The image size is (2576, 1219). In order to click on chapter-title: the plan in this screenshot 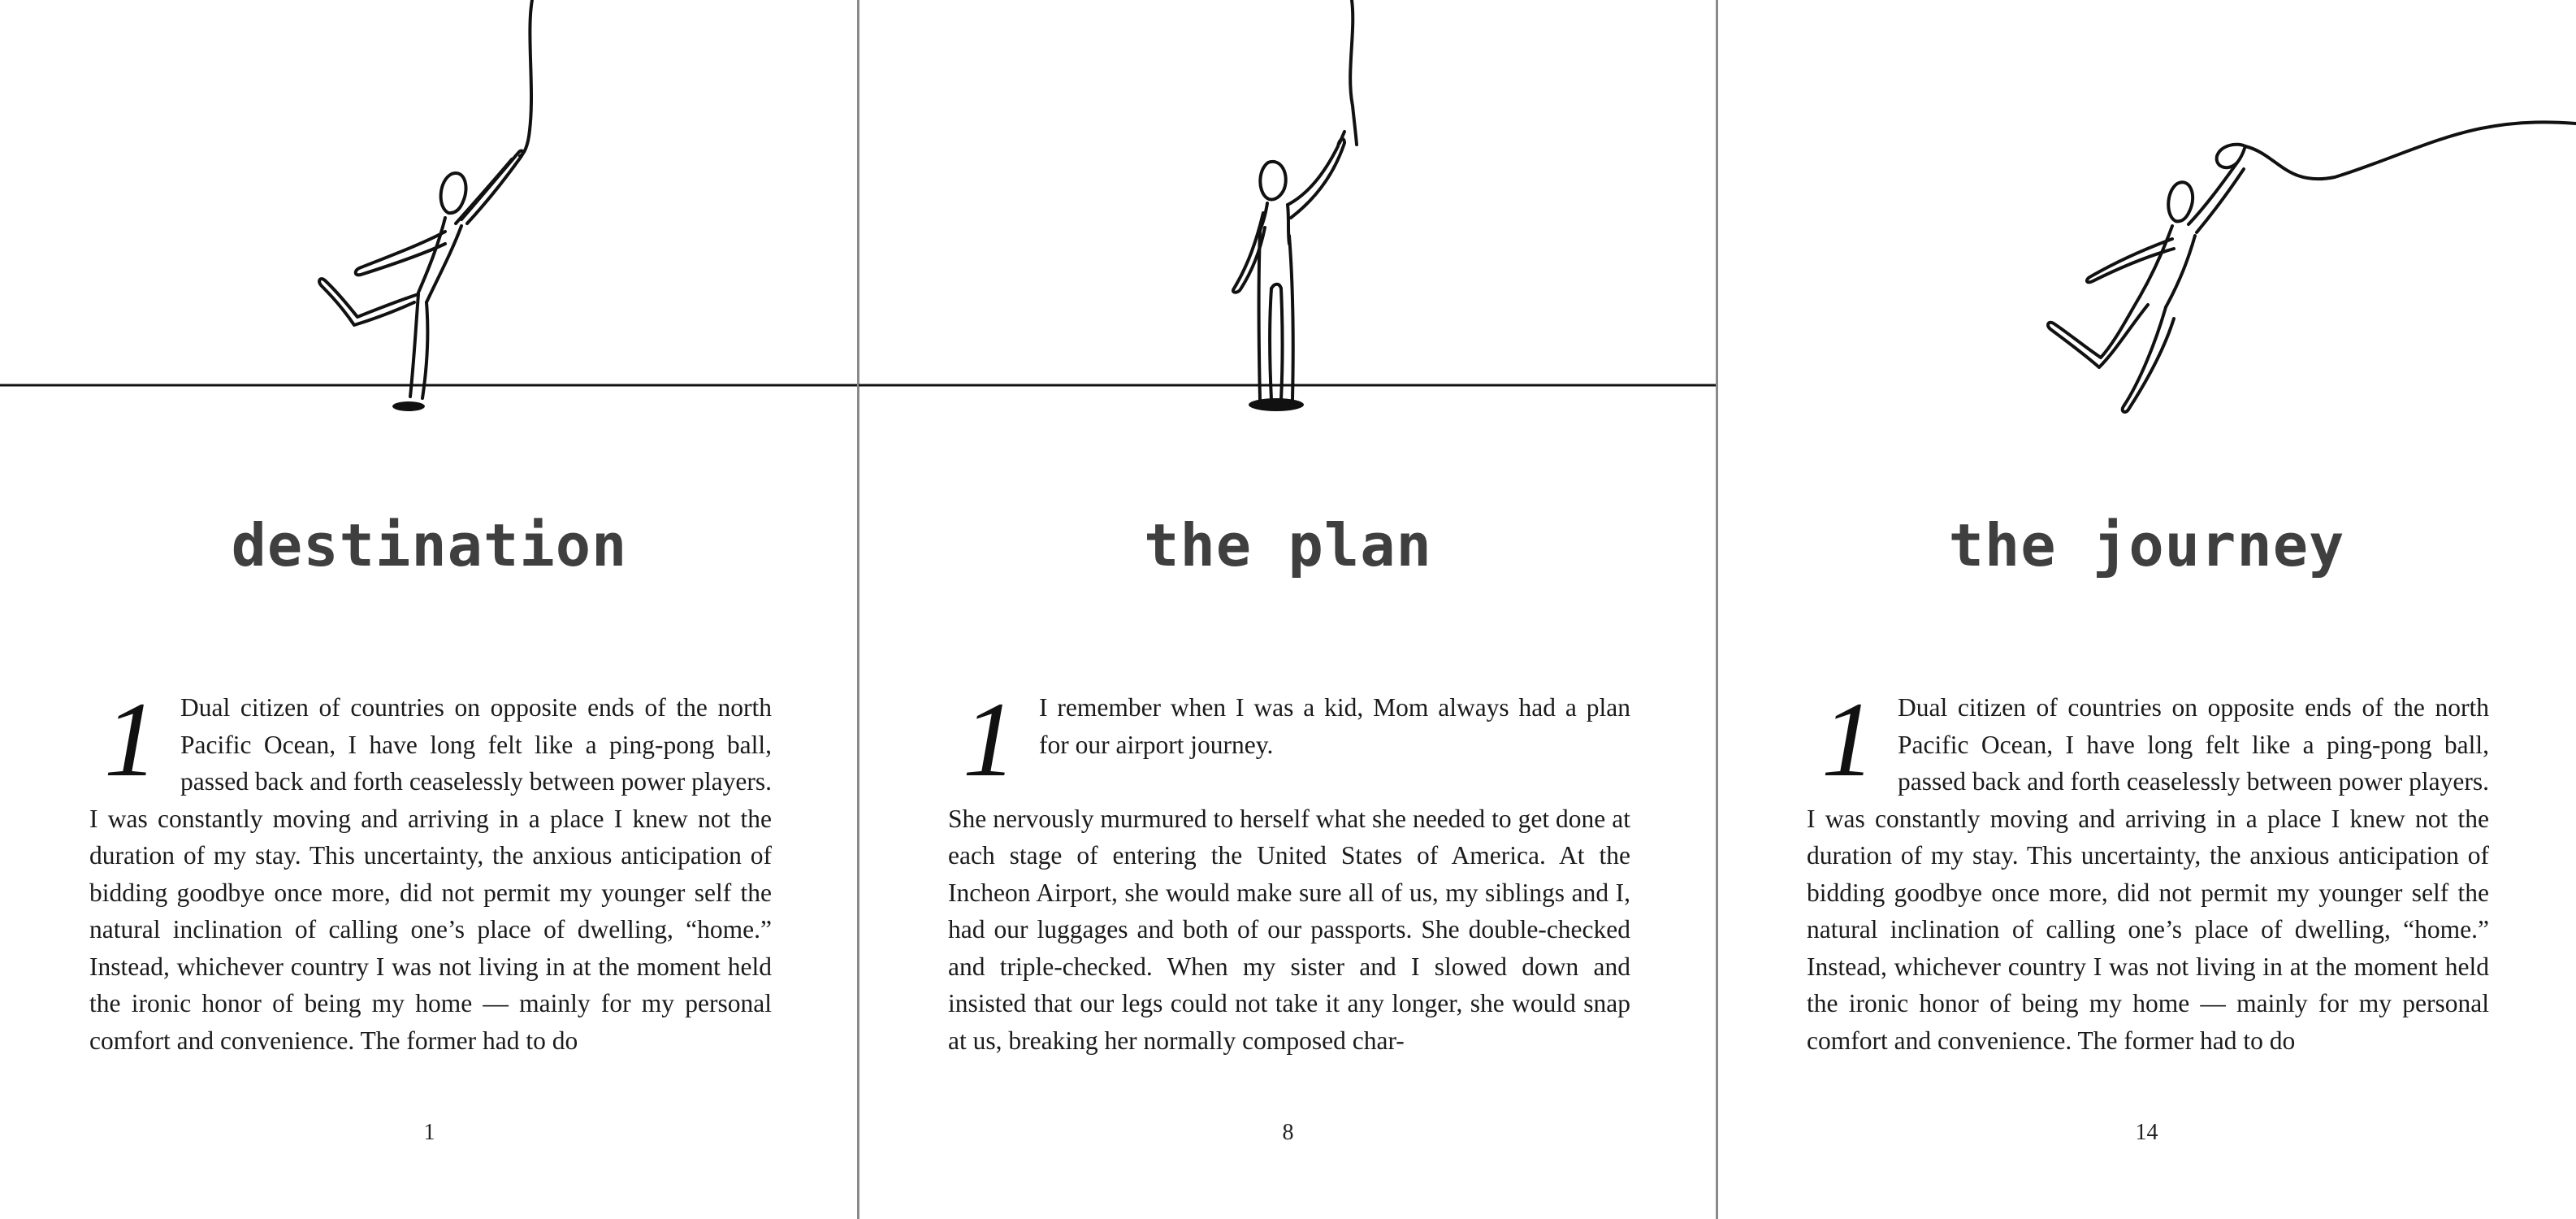, I will do `click(1288, 545)`.